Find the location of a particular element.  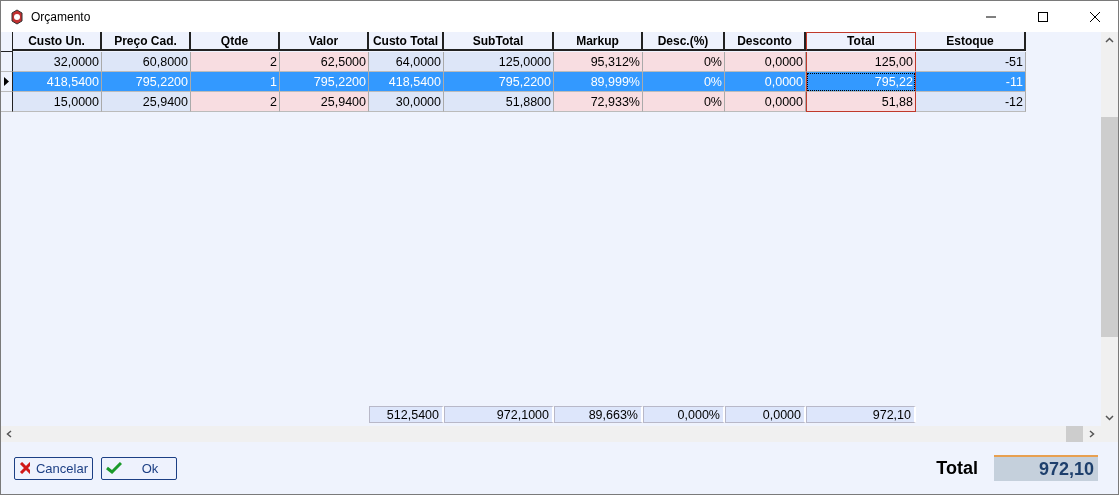

total-cell: 512,5400 is located at coordinates (406, 414).